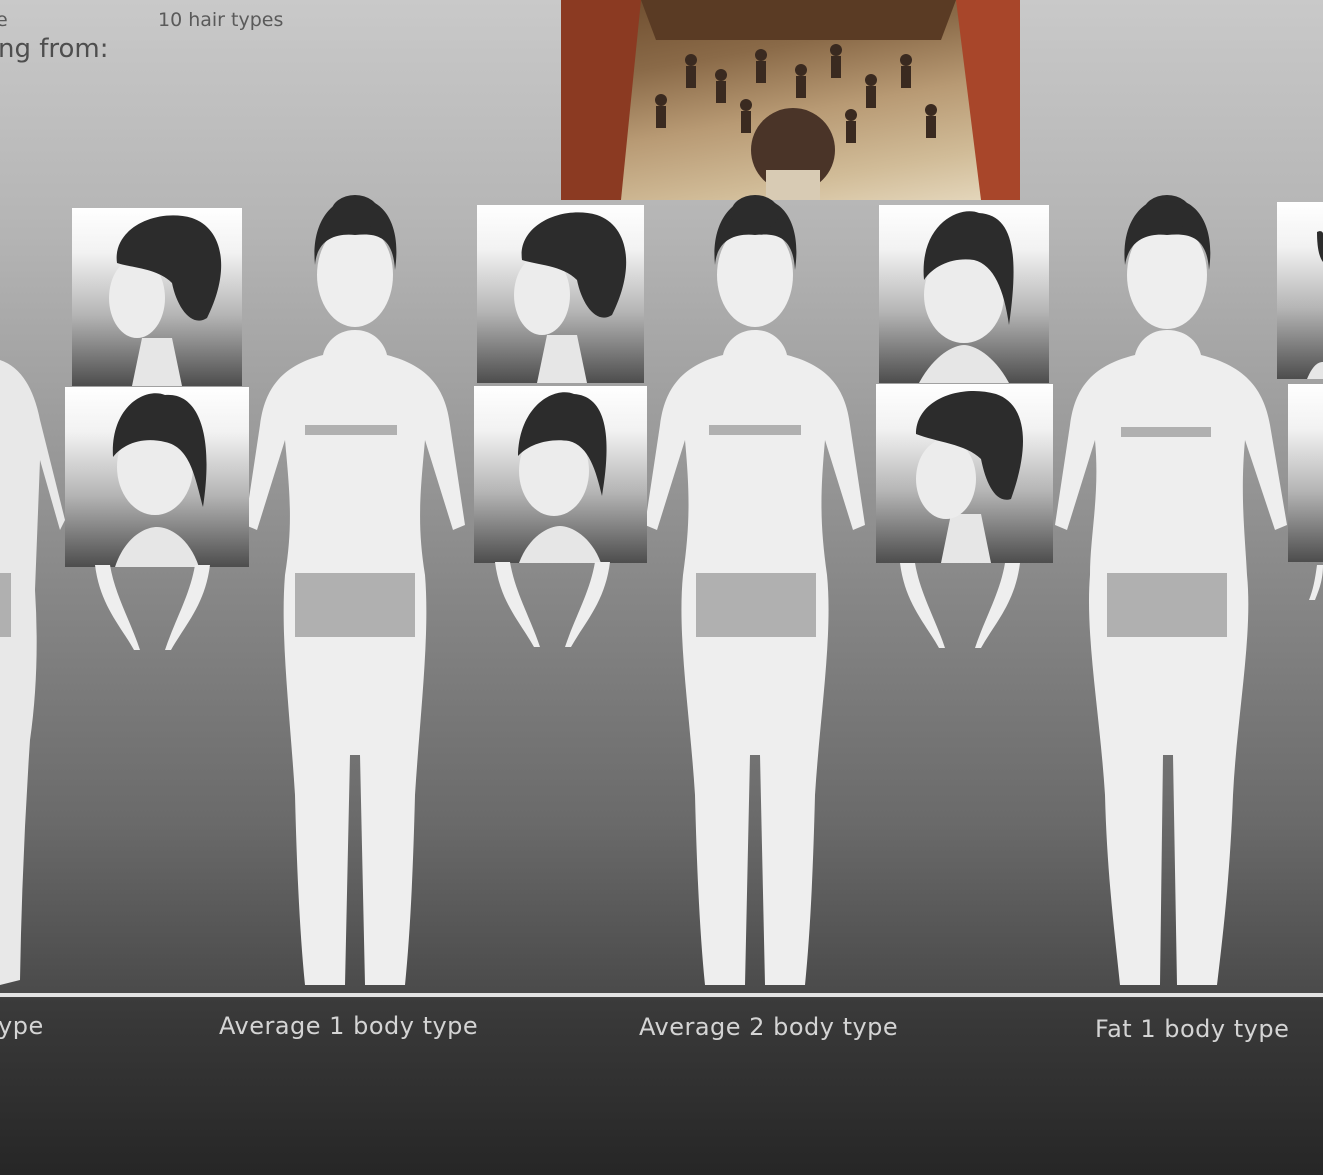 The image size is (1323, 1175). What do you see at coordinates (769, 1027) in the screenshot?
I see `caption-average-2: Average 2 body type` at bounding box center [769, 1027].